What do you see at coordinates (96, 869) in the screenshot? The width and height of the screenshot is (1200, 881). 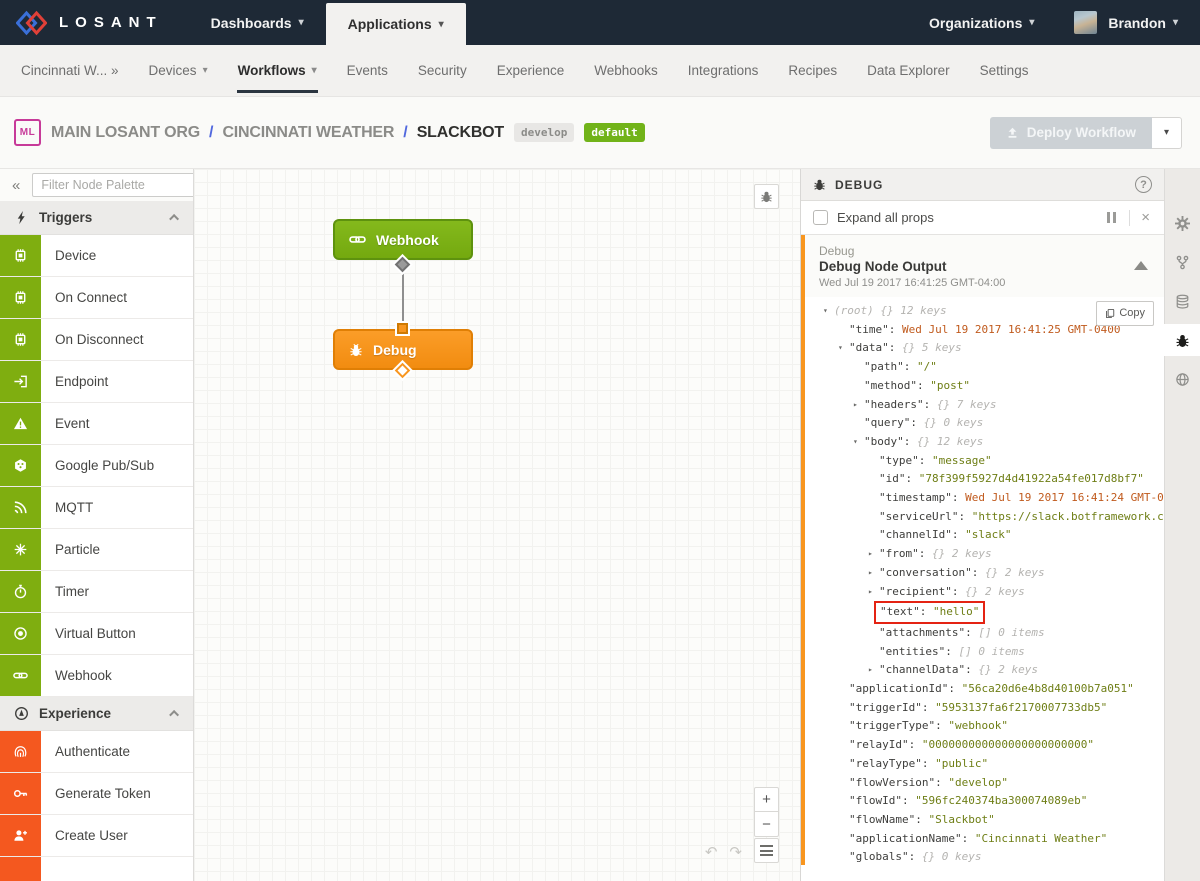 I see `palette-item-partial` at bounding box center [96, 869].